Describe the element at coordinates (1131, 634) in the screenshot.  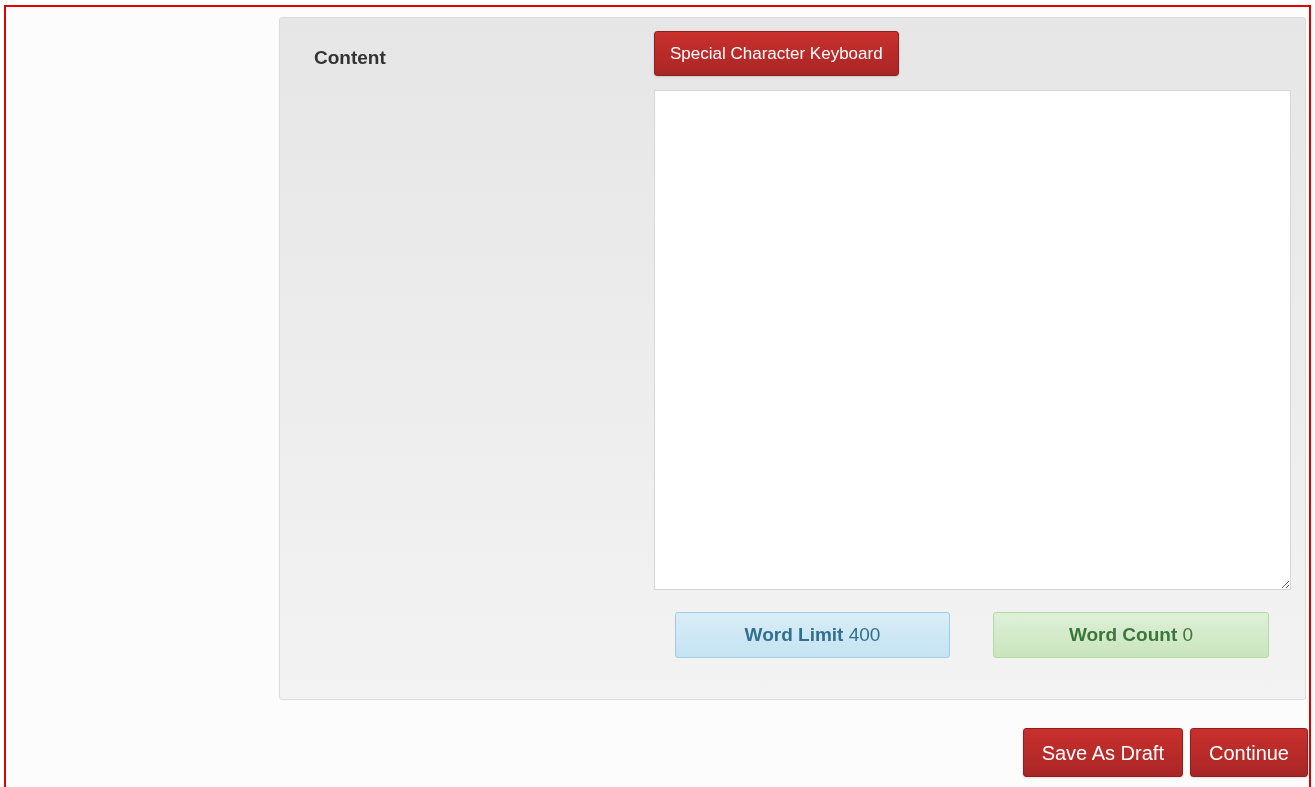
I see `word-count-text: Word Count 0` at that location.